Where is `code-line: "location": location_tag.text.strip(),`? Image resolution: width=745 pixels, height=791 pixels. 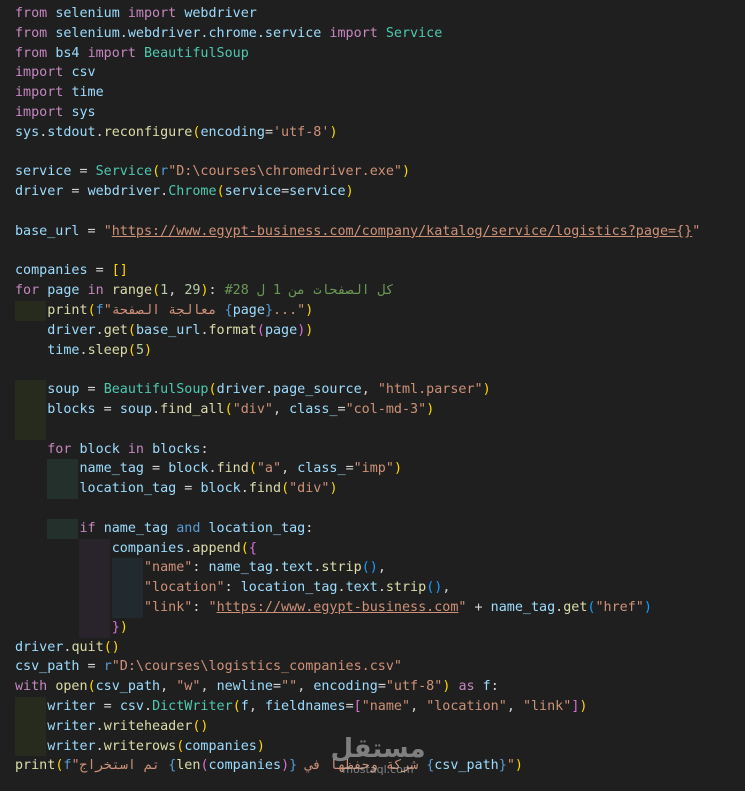 code-line: "location": location_tag.text.strip(), is located at coordinates (232, 588).